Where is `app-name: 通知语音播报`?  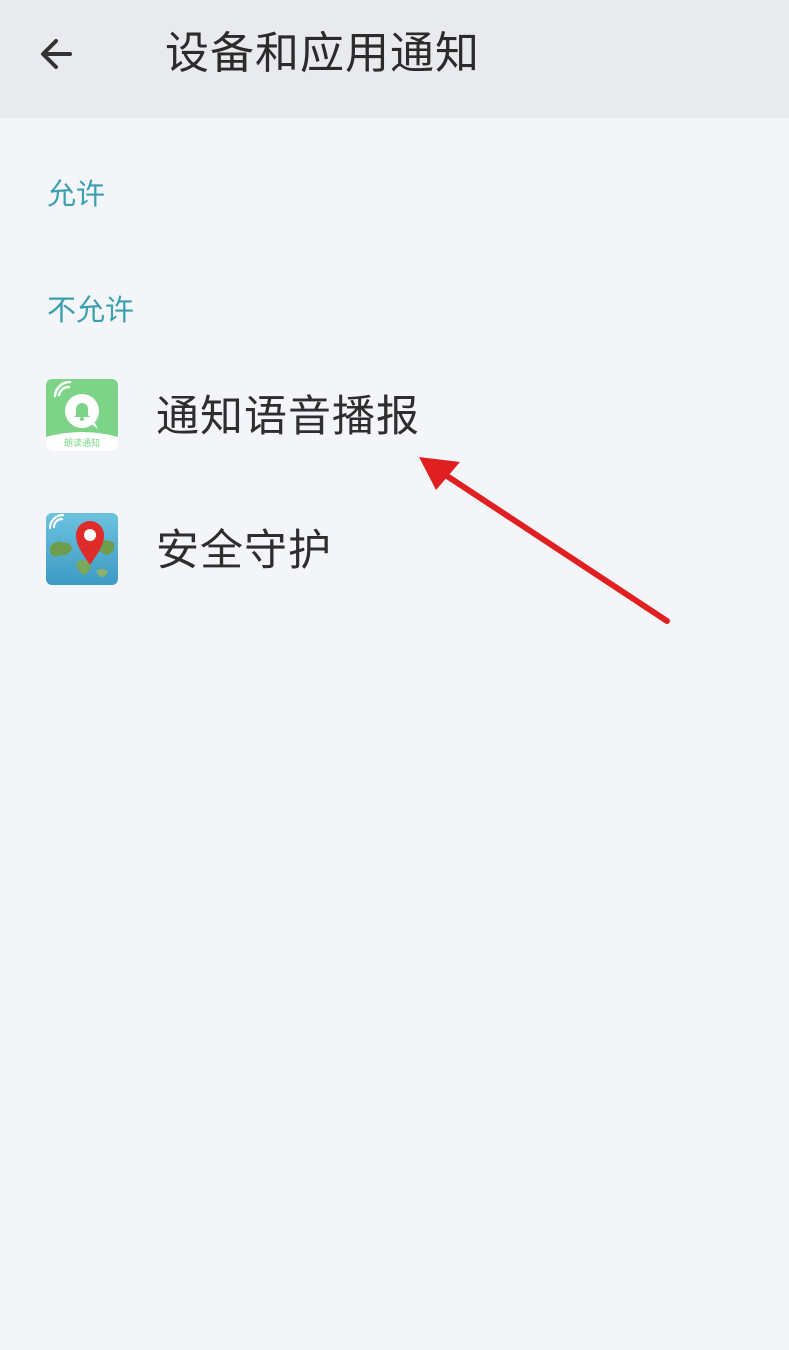 app-name: 通知语音播报 is located at coordinates (288, 417).